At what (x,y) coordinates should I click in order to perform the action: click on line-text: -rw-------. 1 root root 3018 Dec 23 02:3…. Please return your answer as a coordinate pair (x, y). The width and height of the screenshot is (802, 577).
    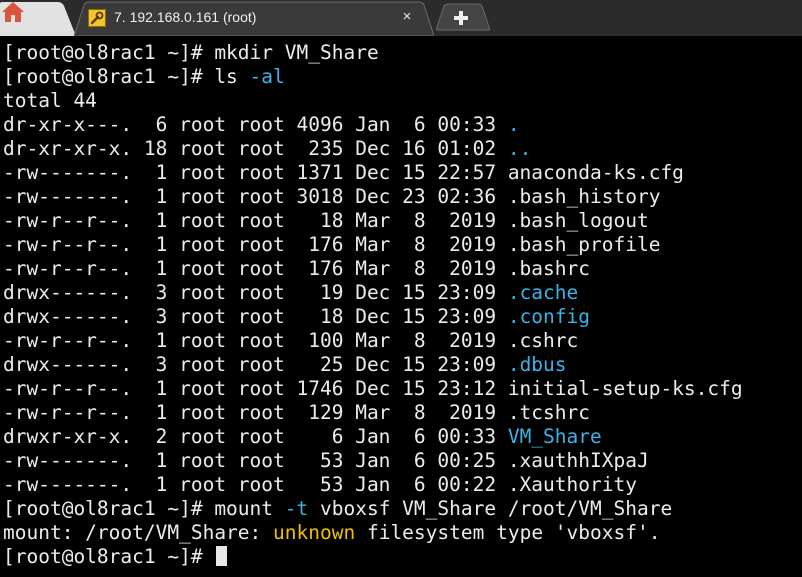
    Looking at the image, I should click on (332, 196).